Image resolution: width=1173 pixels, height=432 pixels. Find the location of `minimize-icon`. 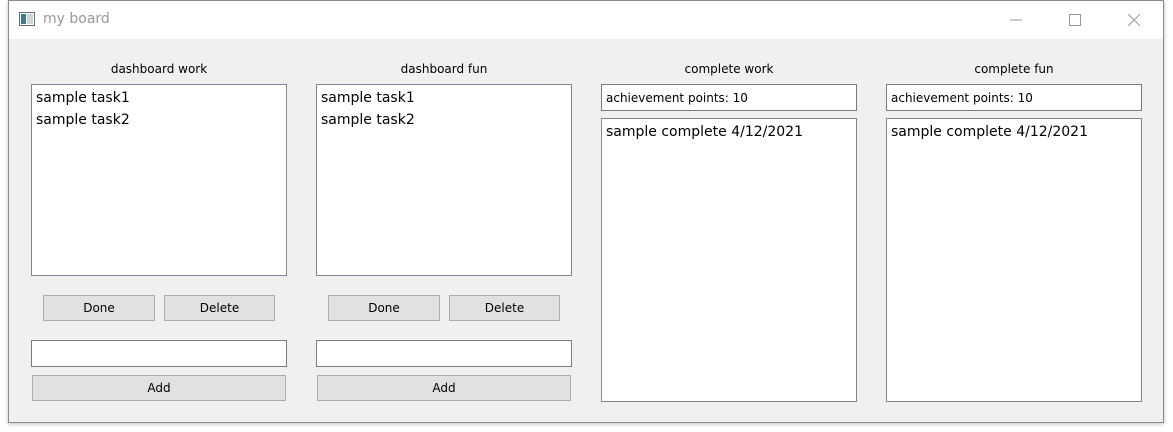

minimize-icon is located at coordinates (1016, 20).